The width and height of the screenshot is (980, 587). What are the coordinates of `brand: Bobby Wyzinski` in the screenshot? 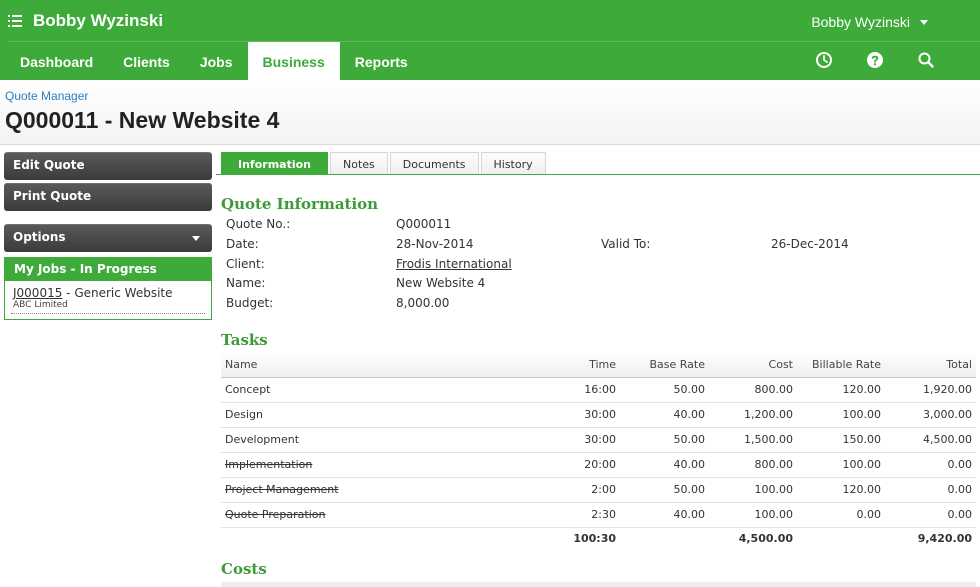 It's located at (85, 21).